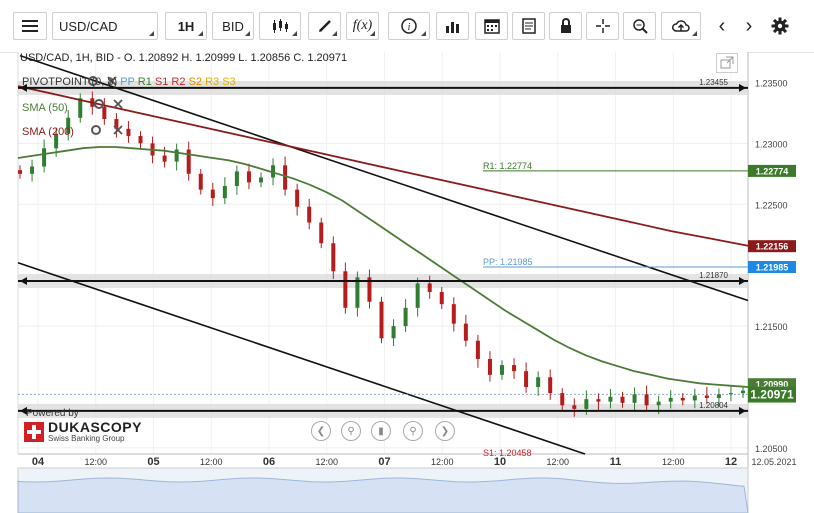 This screenshot has height=513, width=814. I want to click on crosshair-icon, so click(602, 26).